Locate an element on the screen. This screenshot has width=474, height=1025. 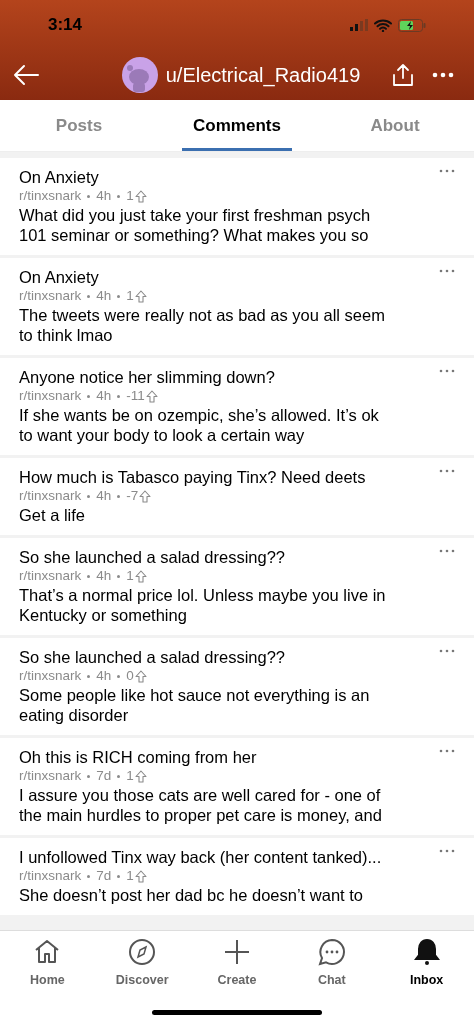
post-title: How much is Tabasco paying Tinx? Need deets is located at coordinates (193, 477).